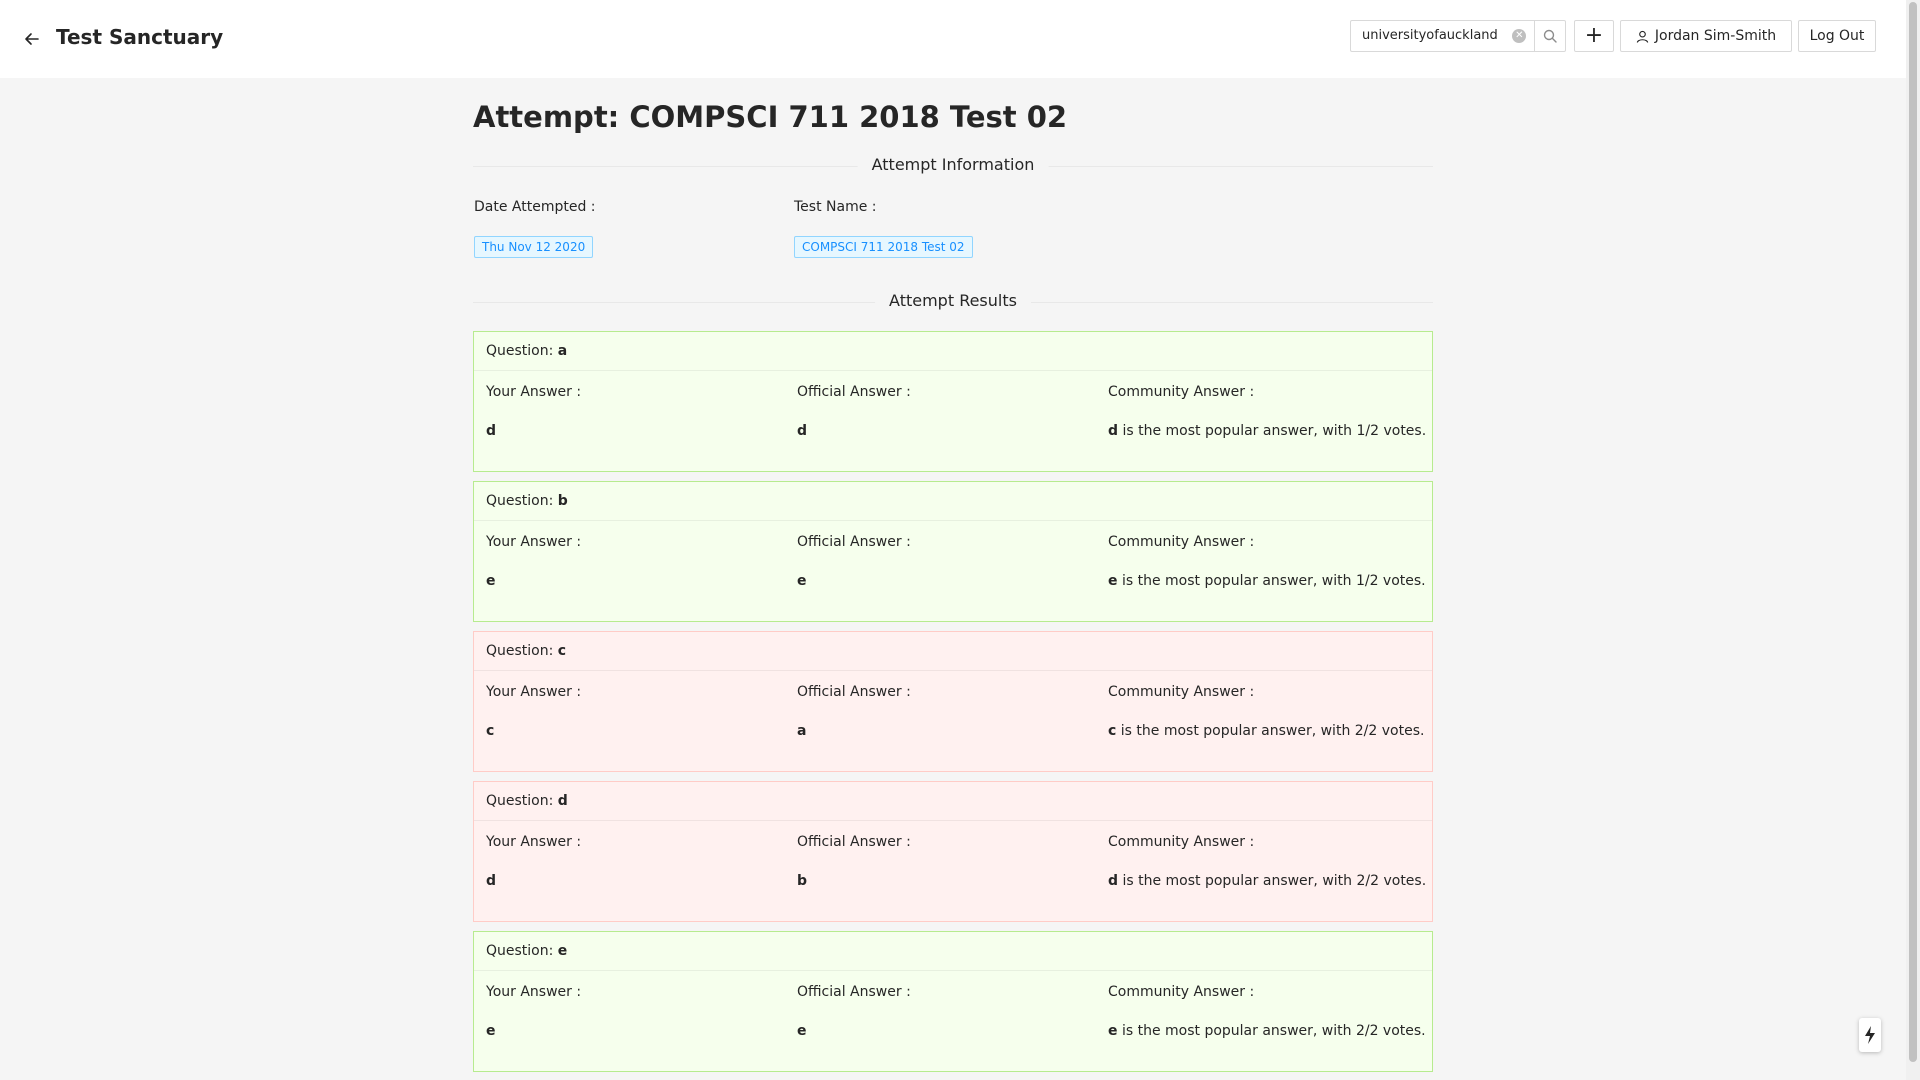  I want to click on info-section-title: Attempt Information, so click(953, 164).